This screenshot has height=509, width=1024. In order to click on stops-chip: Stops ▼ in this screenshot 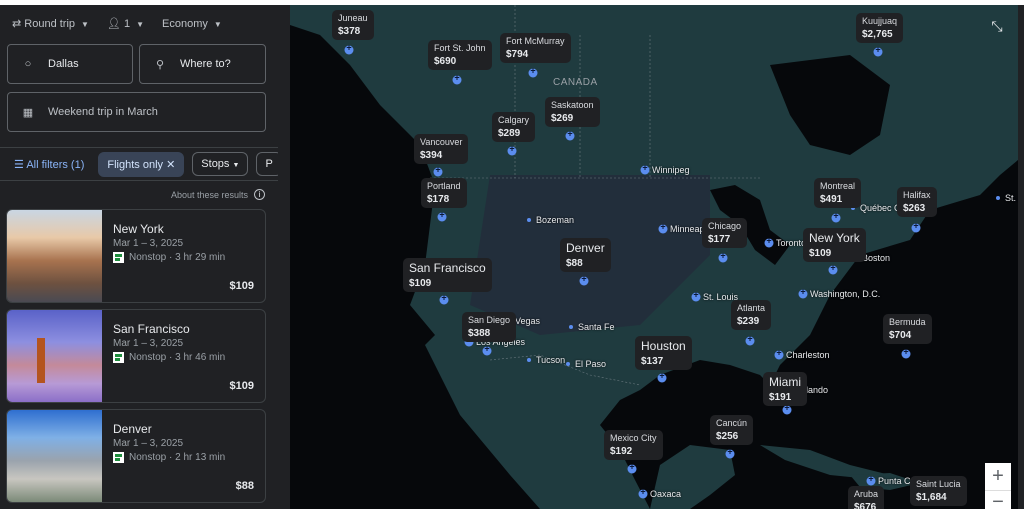, I will do `click(220, 164)`.